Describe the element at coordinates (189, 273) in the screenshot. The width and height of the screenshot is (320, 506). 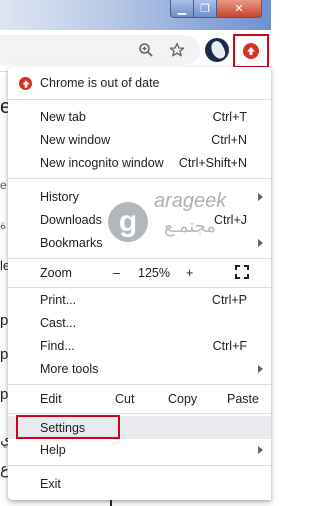
I see `zoom-in-button: +` at that location.